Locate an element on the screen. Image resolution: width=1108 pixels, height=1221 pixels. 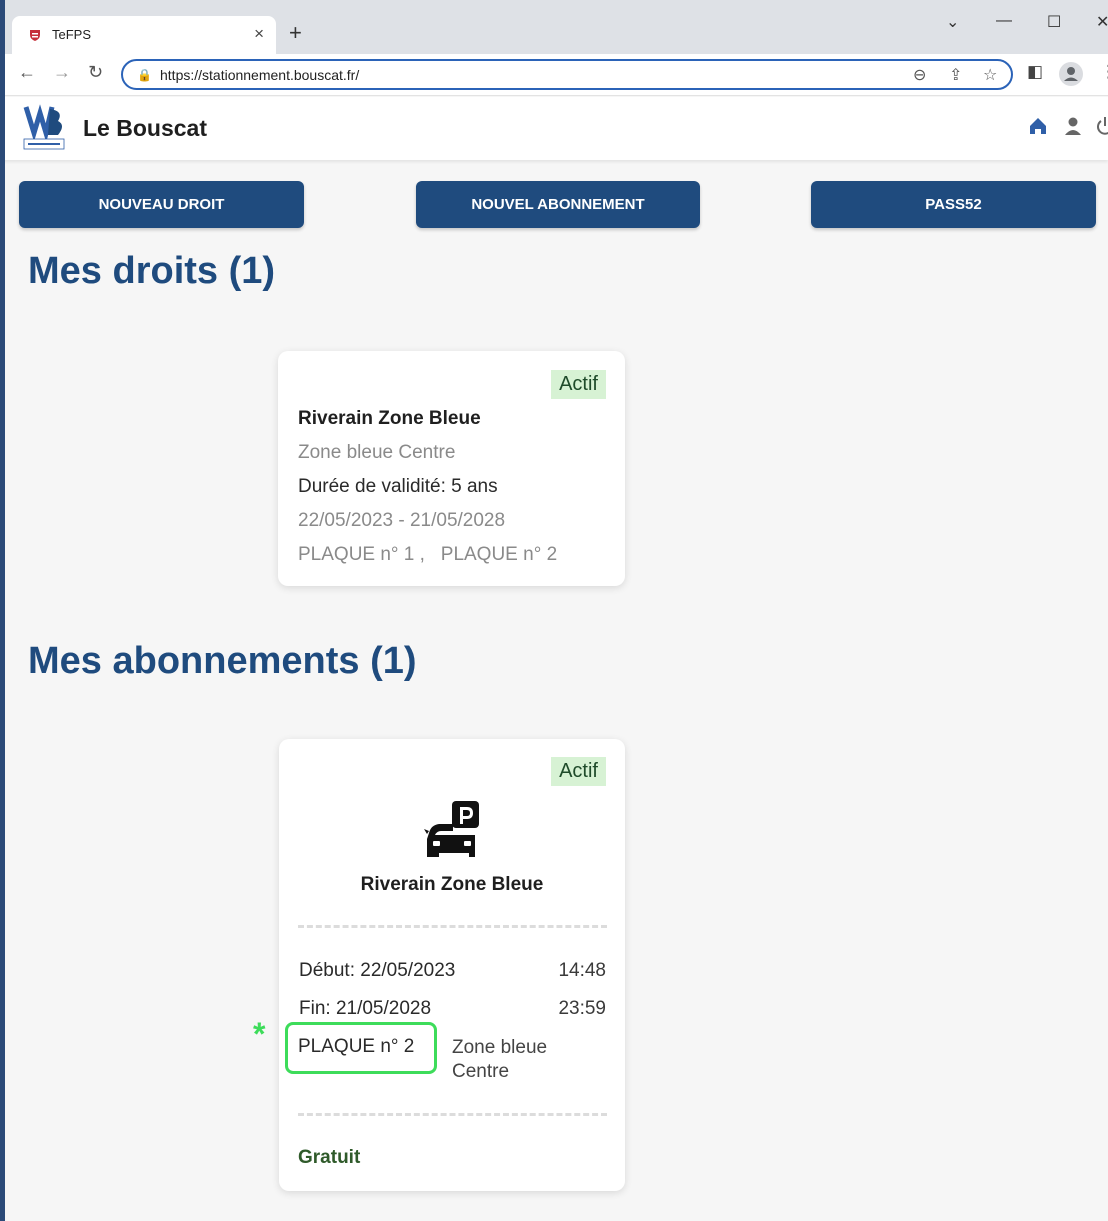
home-icon is located at coordinates (1038, 126).